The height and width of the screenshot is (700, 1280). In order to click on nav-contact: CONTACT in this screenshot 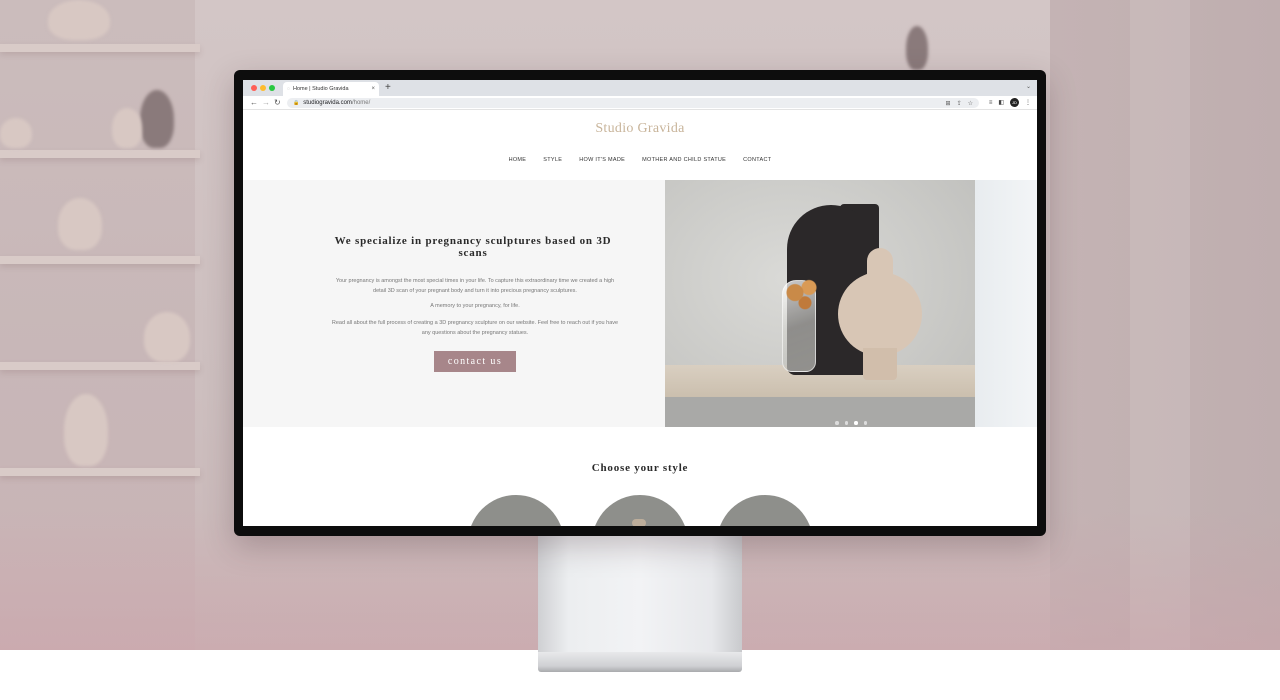, I will do `click(757, 160)`.